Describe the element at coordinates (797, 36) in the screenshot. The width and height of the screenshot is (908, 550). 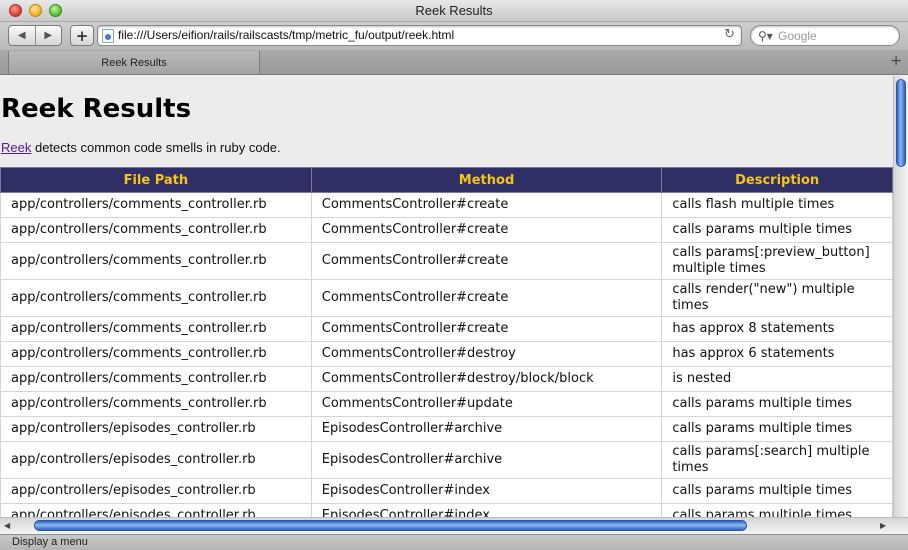
I see `search-placeholder: Google` at that location.